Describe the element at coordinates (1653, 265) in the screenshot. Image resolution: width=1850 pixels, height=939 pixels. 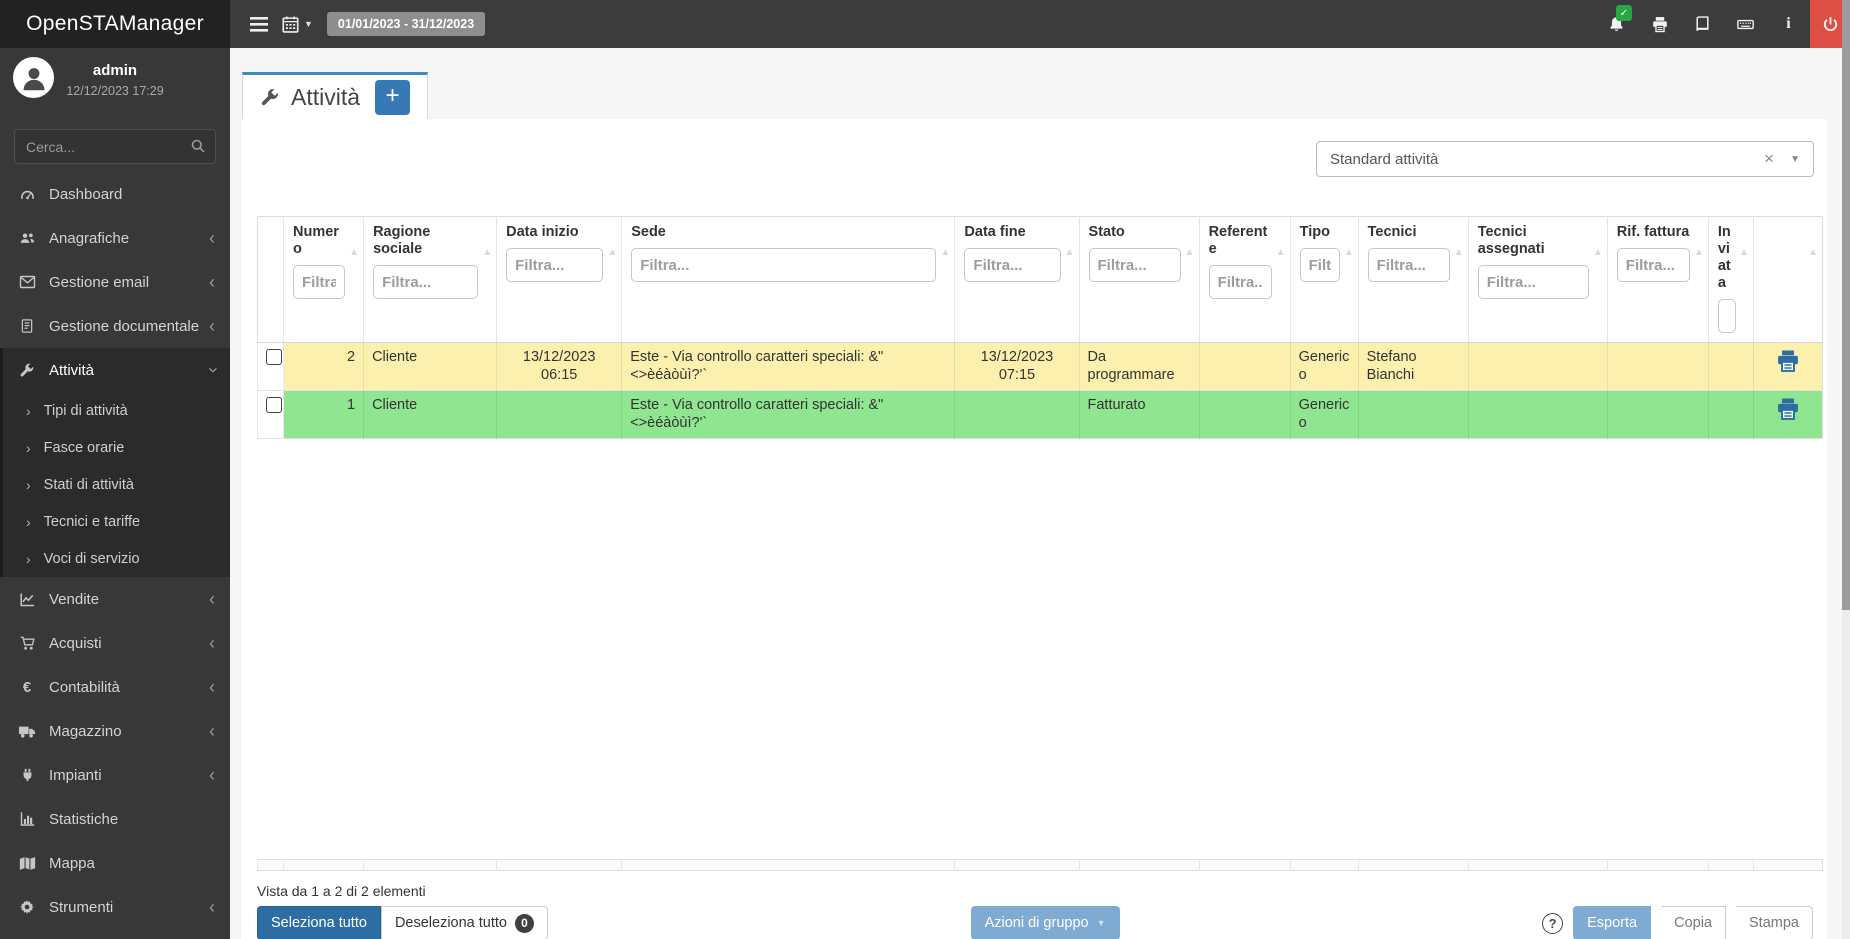
I see `filter-input-rif-fattura` at that location.